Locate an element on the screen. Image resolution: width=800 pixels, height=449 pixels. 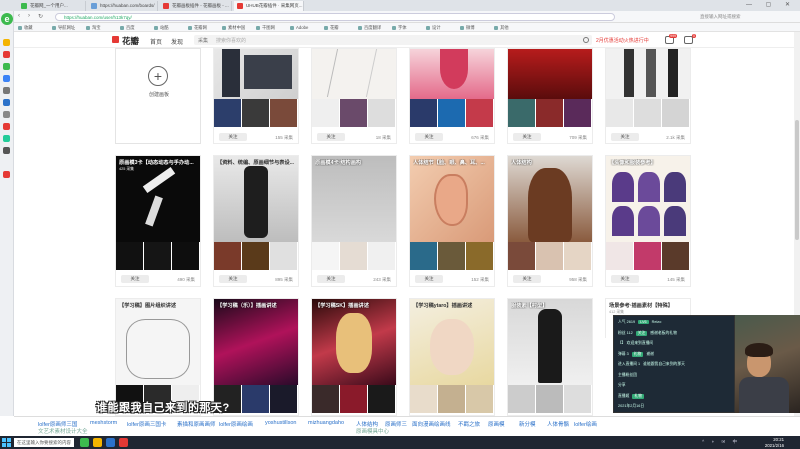
download-icon is located at coordinates (6, 138).